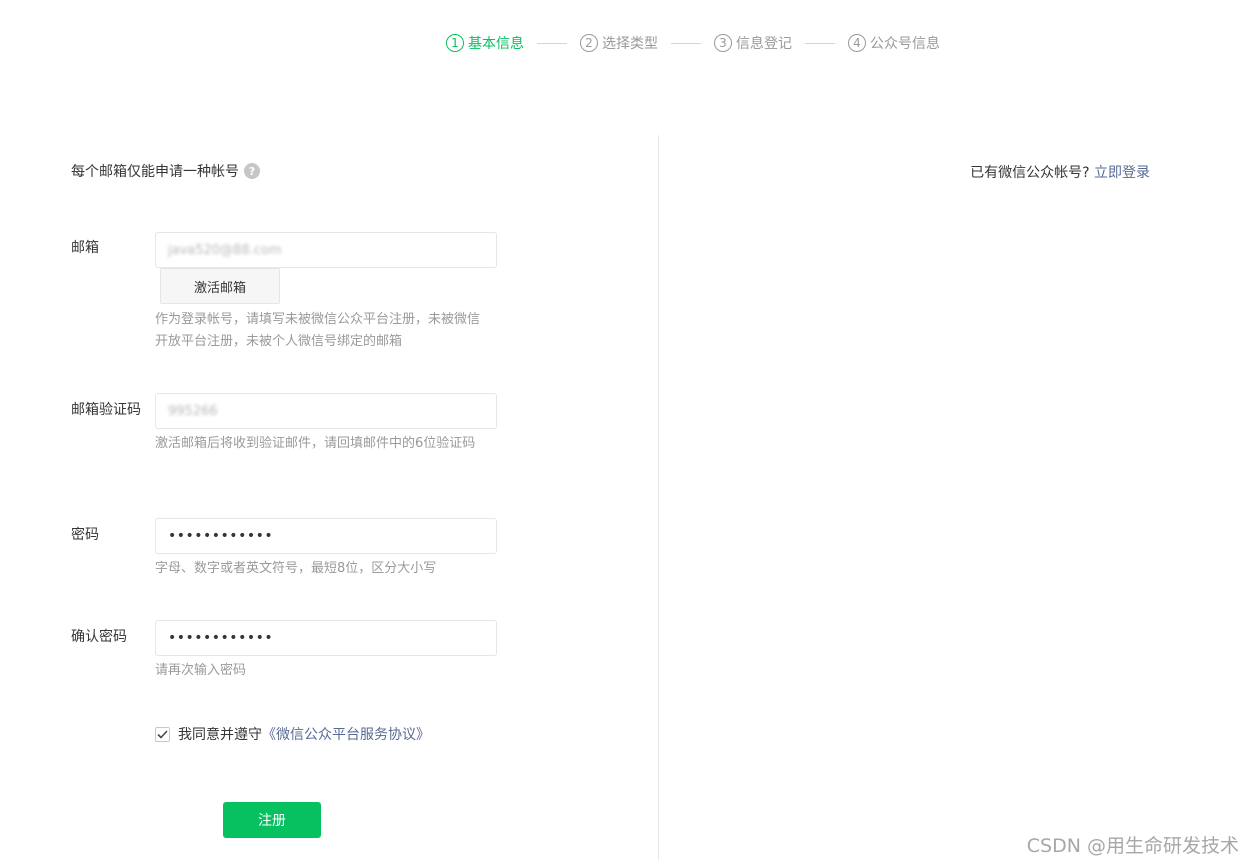 This screenshot has width=1253, height=864. What do you see at coordinates (589, 43) in the screenshot?
I see `step-number: 2` at bounding box center [589, 43].